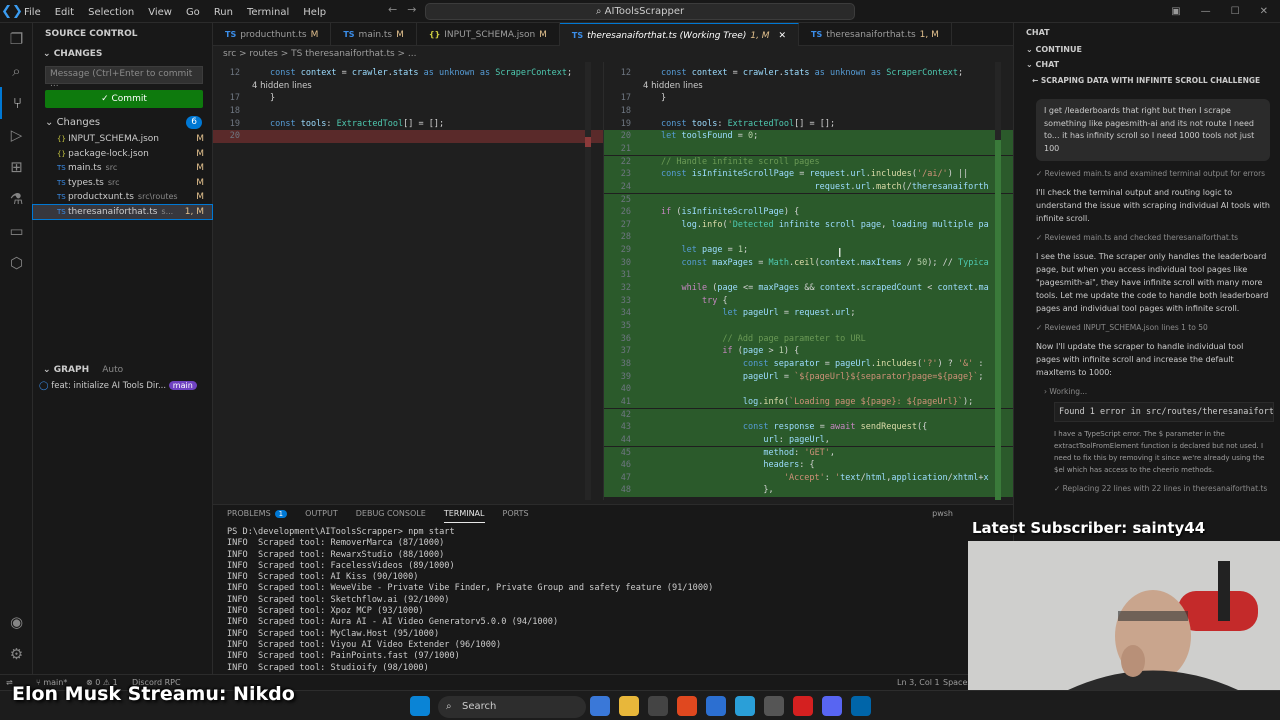 Image resolution: width=1280 pixels, height=720 pixels. Describe the element at coordinates (32, 12) in the screenshot. I see `menu-item-file: File` at that location.